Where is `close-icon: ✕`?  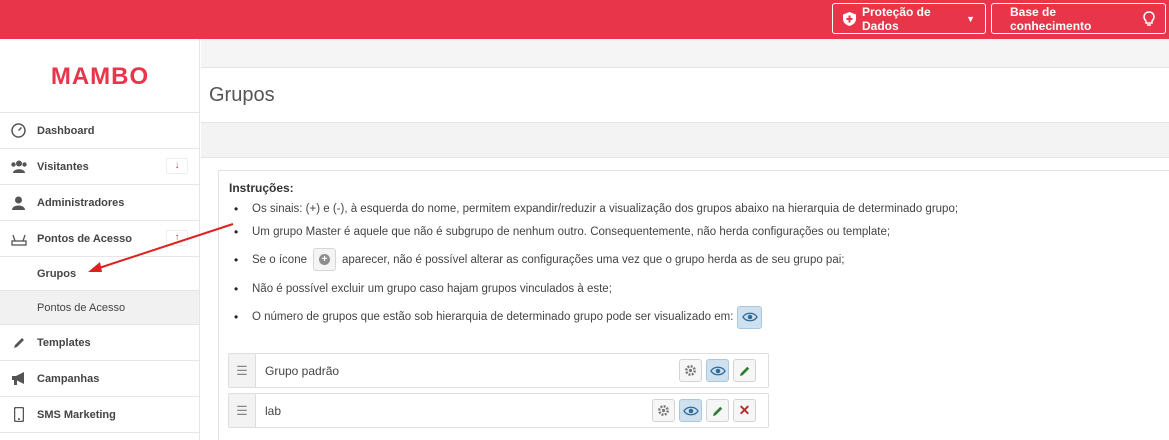 close-icon: ✕ is located at coordinates (744, 410).